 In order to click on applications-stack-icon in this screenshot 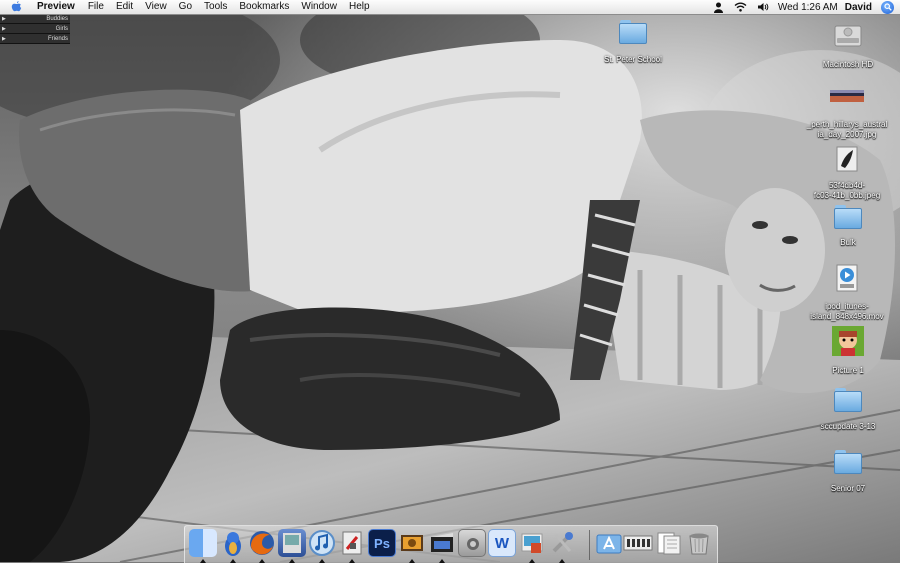, I will do `click(609, 543)`.